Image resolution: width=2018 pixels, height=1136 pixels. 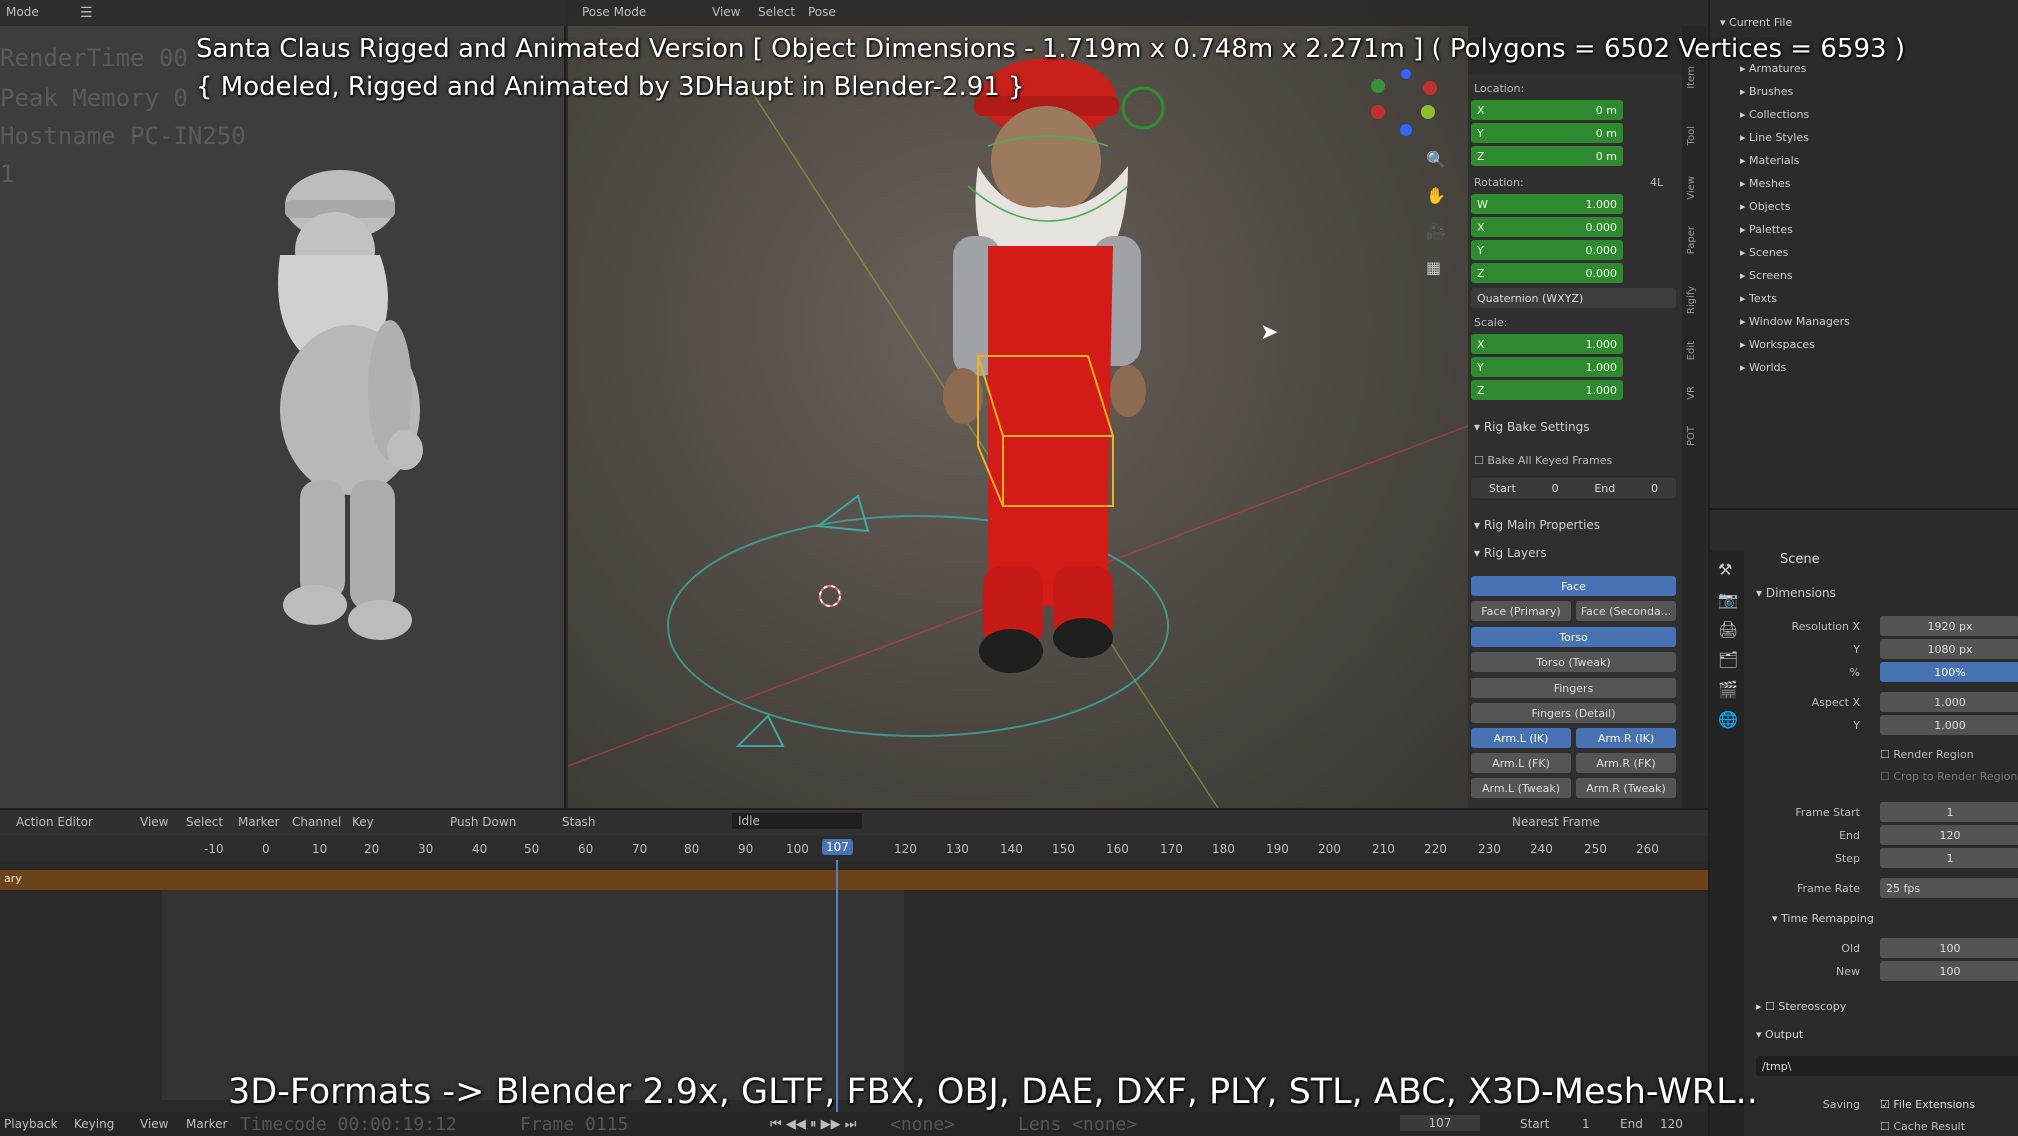 What do you see at coordinates (1774, 137) in the screenshot?
I see `outliner-item: ▸ Line Styles` at bounding box center [1774, 137].